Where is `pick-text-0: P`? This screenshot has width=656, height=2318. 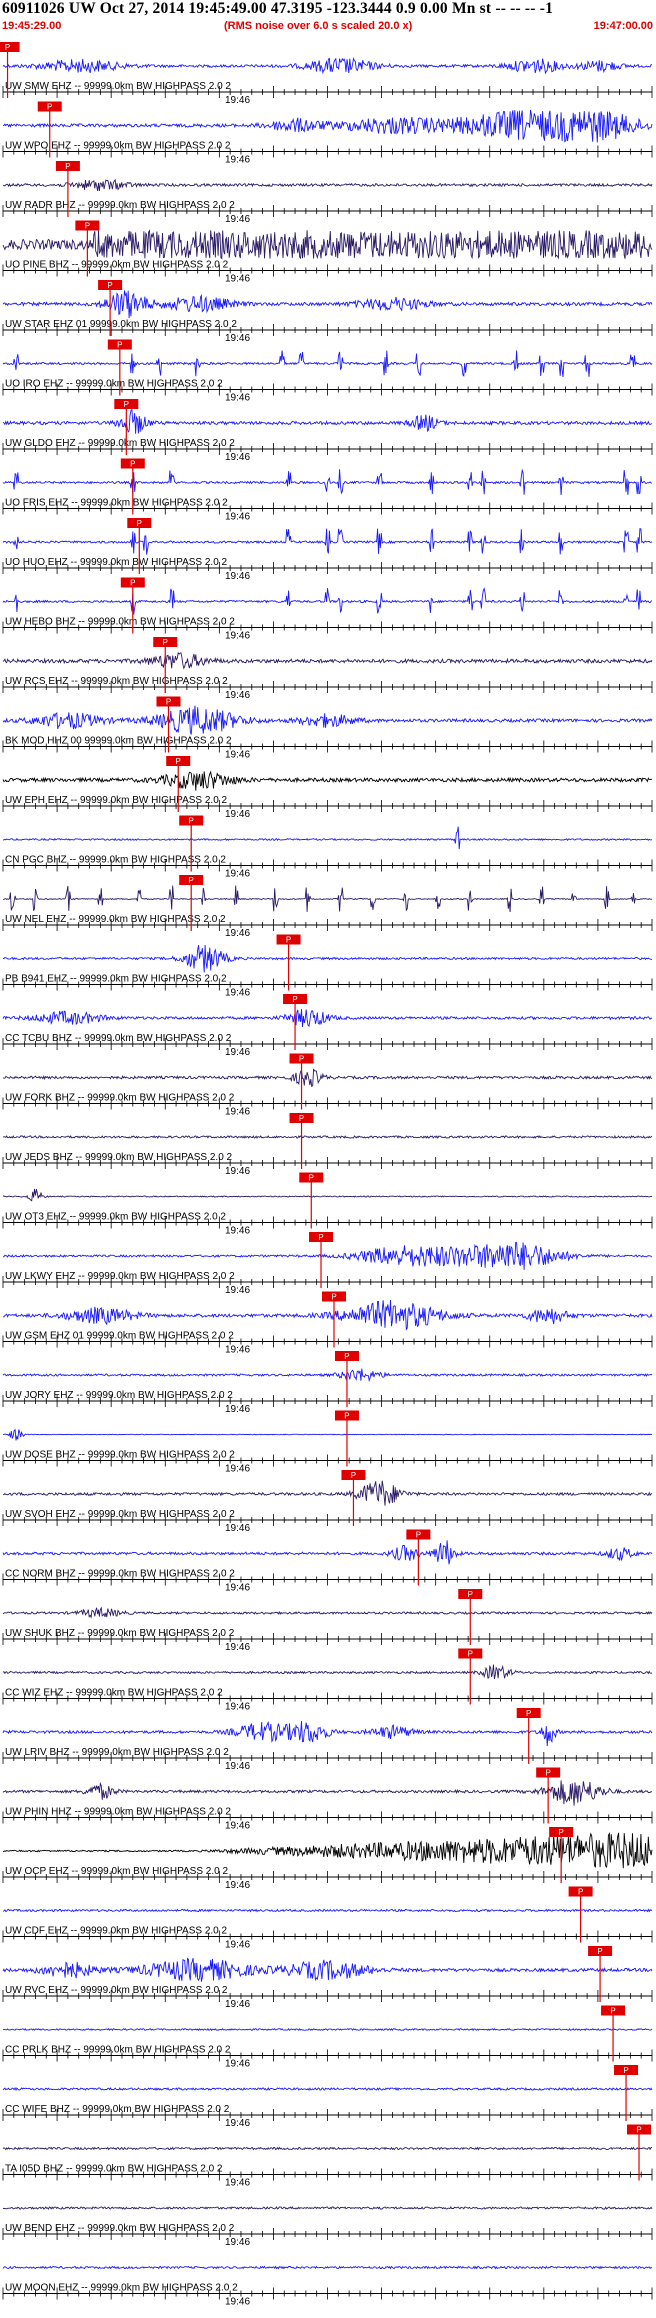
pick-text-0: P is located at coordinates (7, 47).